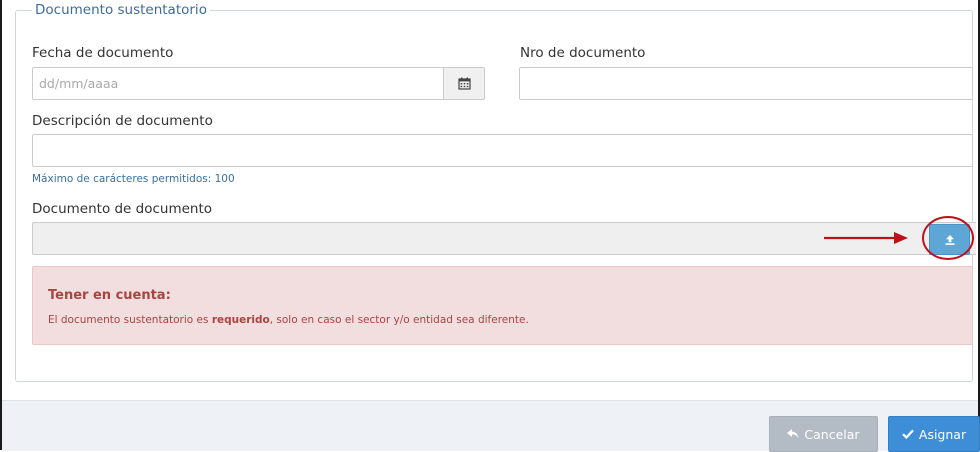 The width and height of the screenshot is (980, 452). What do you see at coordinates (121, 10) in the screenshot?
I see `fieldset-legend: Documento sustentatorio` at bounding box center [121, 10].